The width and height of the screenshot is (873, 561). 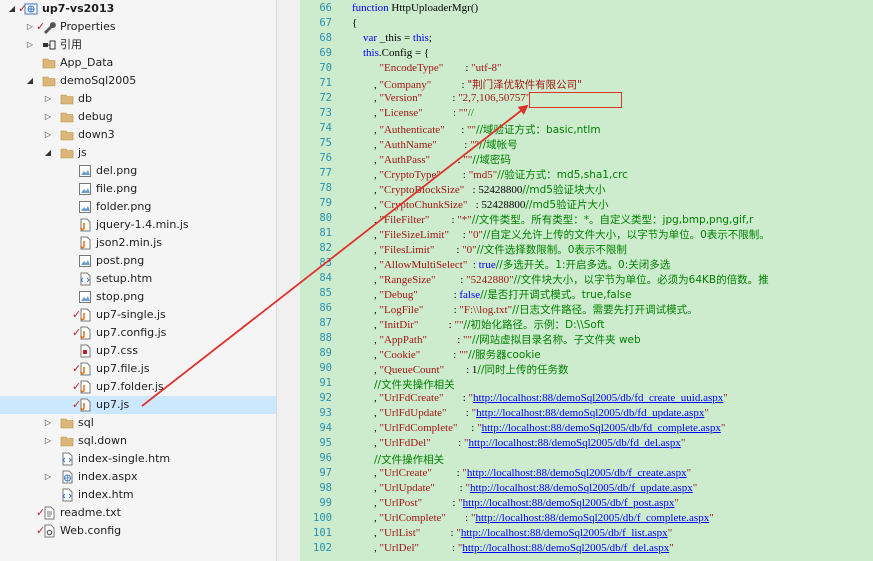 What do you see at coordinates (478, 189) in the screenshot?
I see `code-line: , "CryptoBlockSize" : 52428800//md5验证块大小` at bounding box center [478, 189].